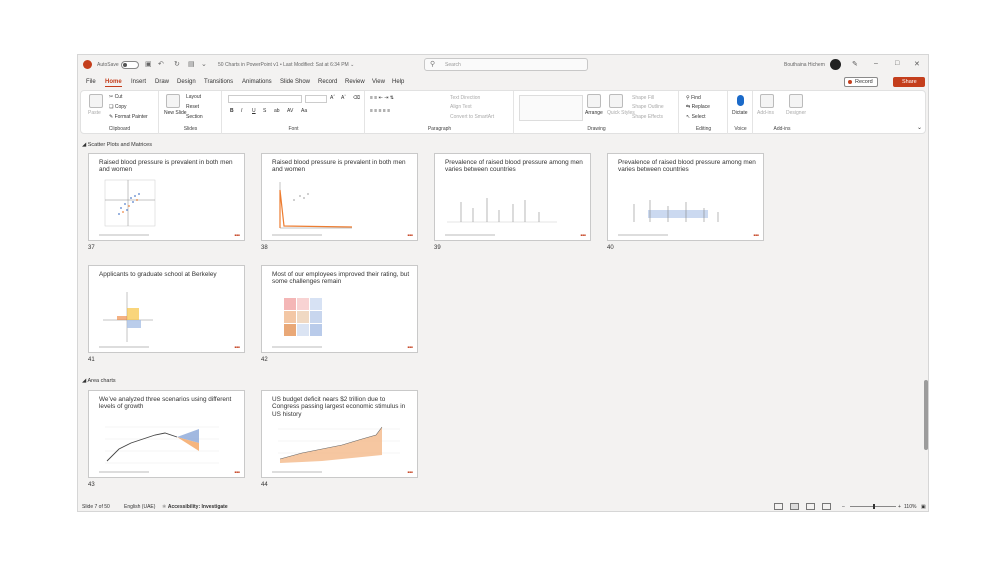 The width and height of the screenshot is (1005, 565). Describe the element at coordinates (594, 101) in the screenshot. I see `arrange-icon` at that location.